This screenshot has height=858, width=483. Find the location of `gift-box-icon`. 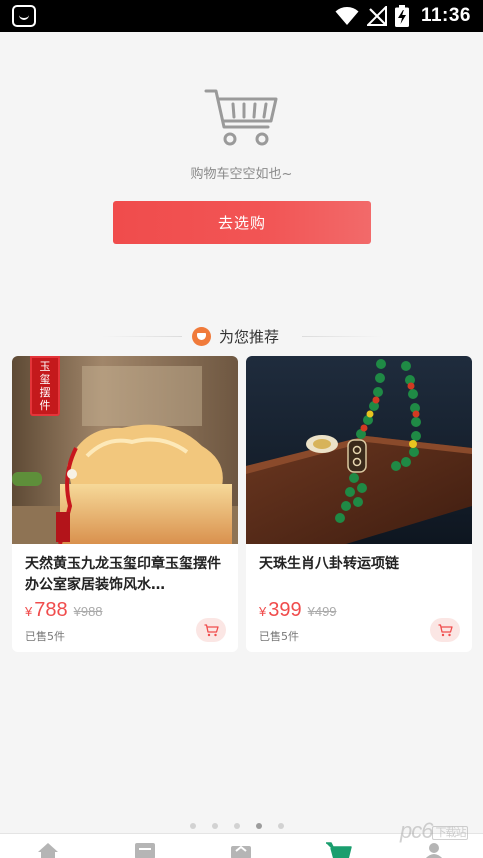

gift-box-icon is located at coordinates (241, 850).